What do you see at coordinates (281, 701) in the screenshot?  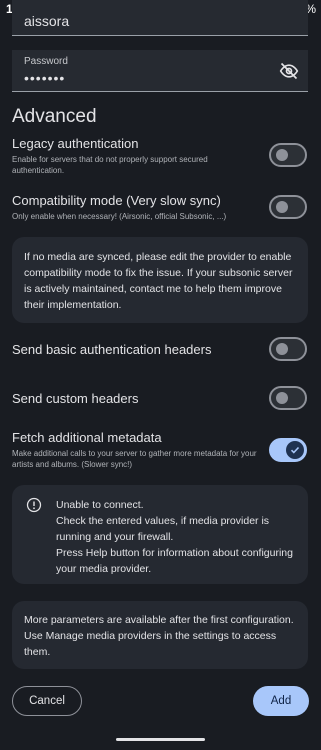 I see `add-button: Add` at bounding box center [281, 701].